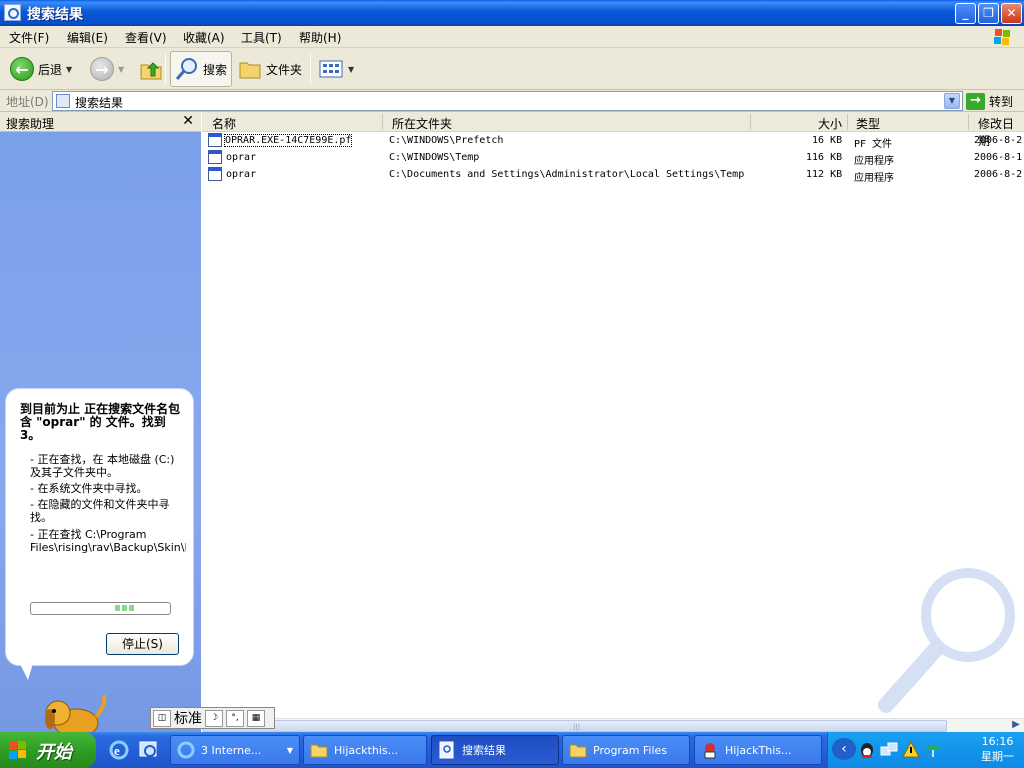 This screenshot has width=1024, height=768. I want to click on start-label: 开始, so click(54, 752).